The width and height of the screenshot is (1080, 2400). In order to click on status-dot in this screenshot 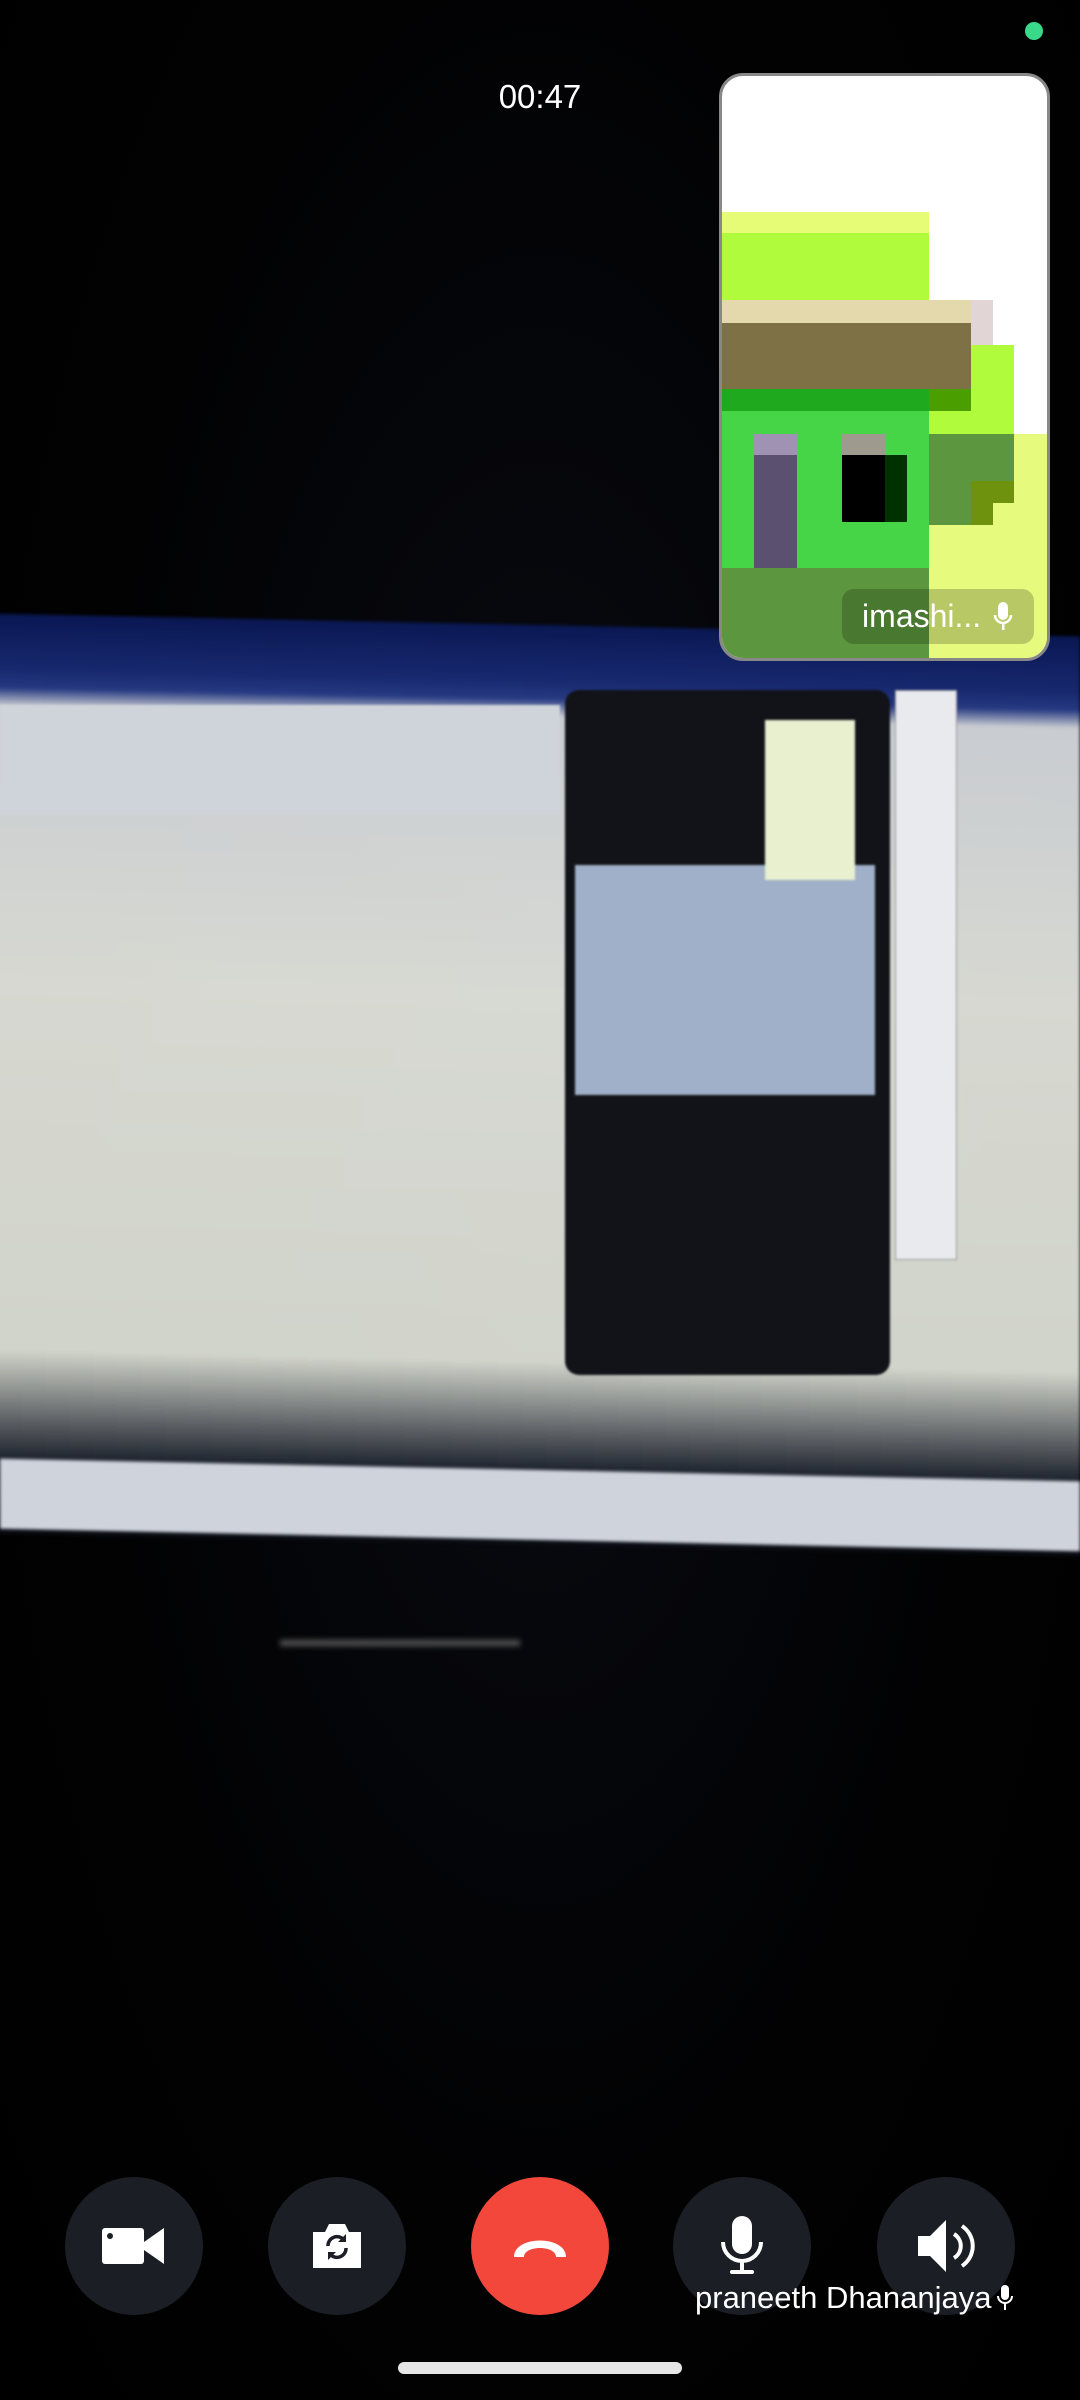, I will do `click(1034, 31)`.